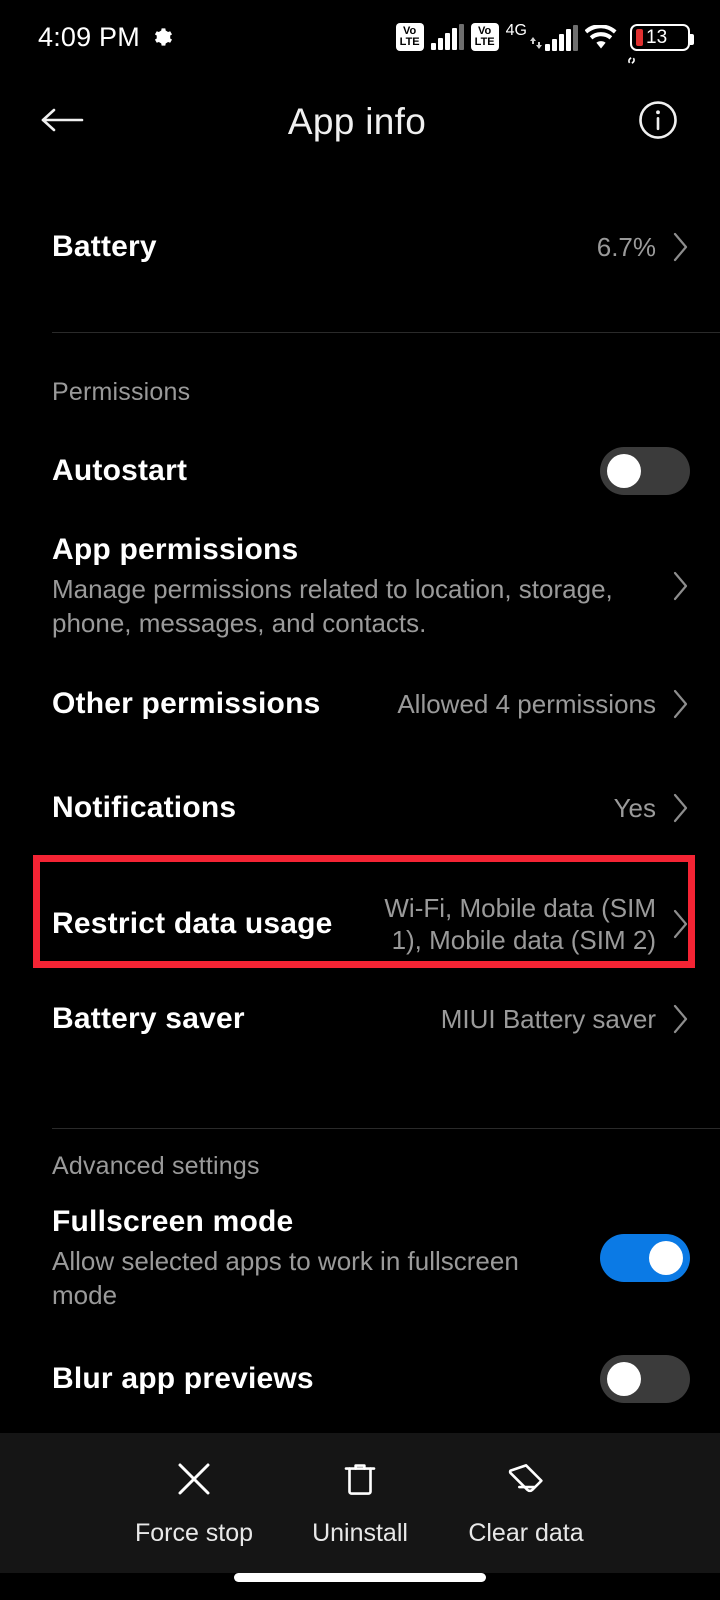  What do you see at coordinates (639, 37) in the screenshot?
I see `battery-fill` at bounding box center [639, 37].